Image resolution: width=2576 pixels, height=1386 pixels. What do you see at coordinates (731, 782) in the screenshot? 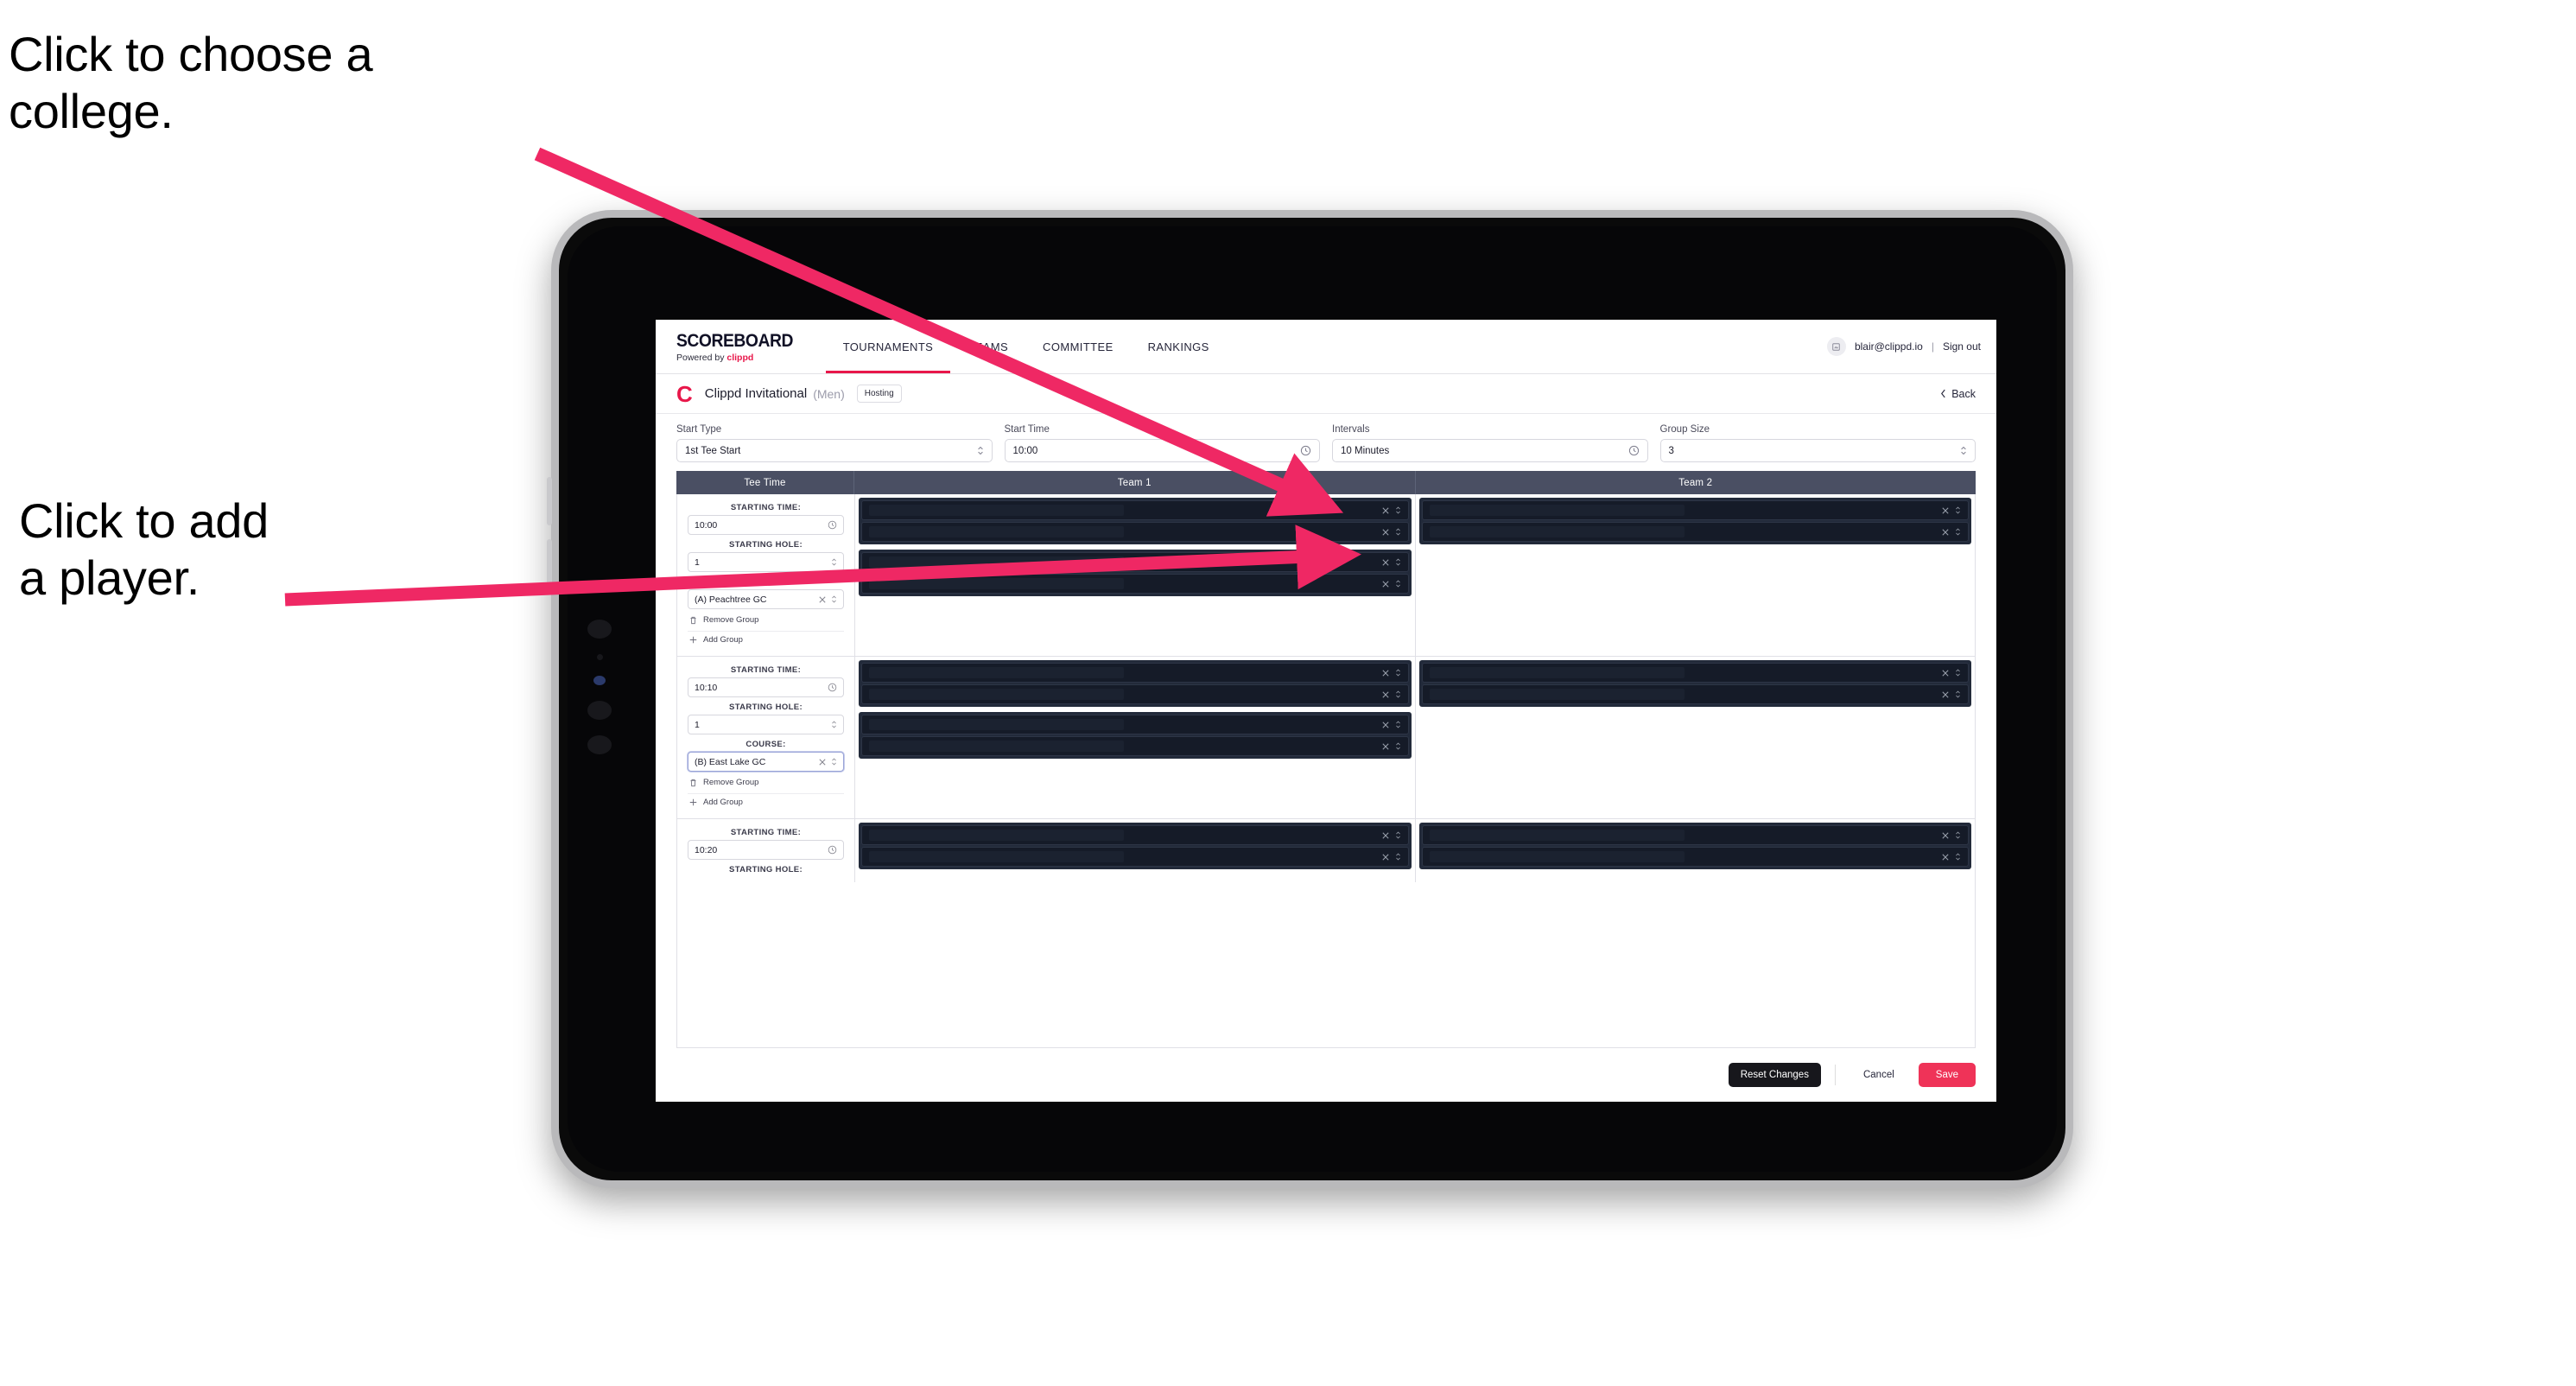
I see `remove-group-label: Remove Group` at bounding box center [731, 782].